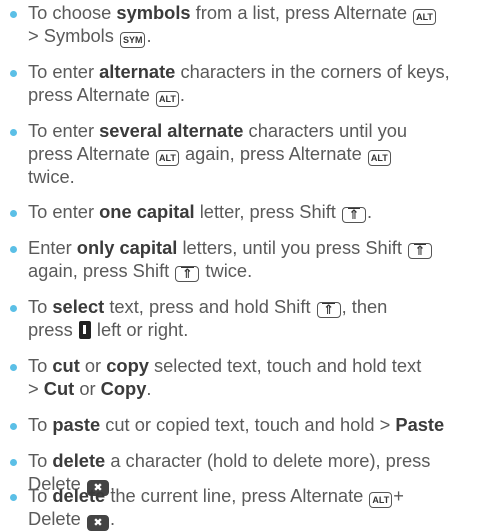 This screenshot has height=531, width=487. What do you see at coordinates (312, 71) in the screenshot?
I see `tip-text: characters in the corners of keys,` at bounding box center [312, 71].